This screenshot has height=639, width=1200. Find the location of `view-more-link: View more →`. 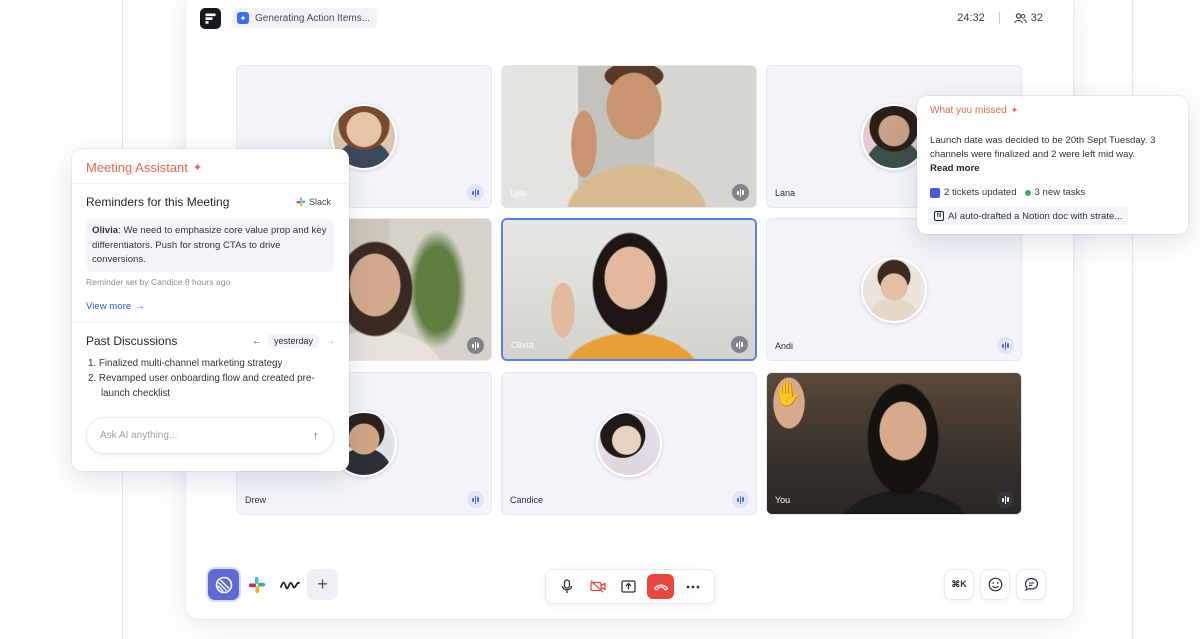

view-more-link: View more → is located at coordinates (115, 306).